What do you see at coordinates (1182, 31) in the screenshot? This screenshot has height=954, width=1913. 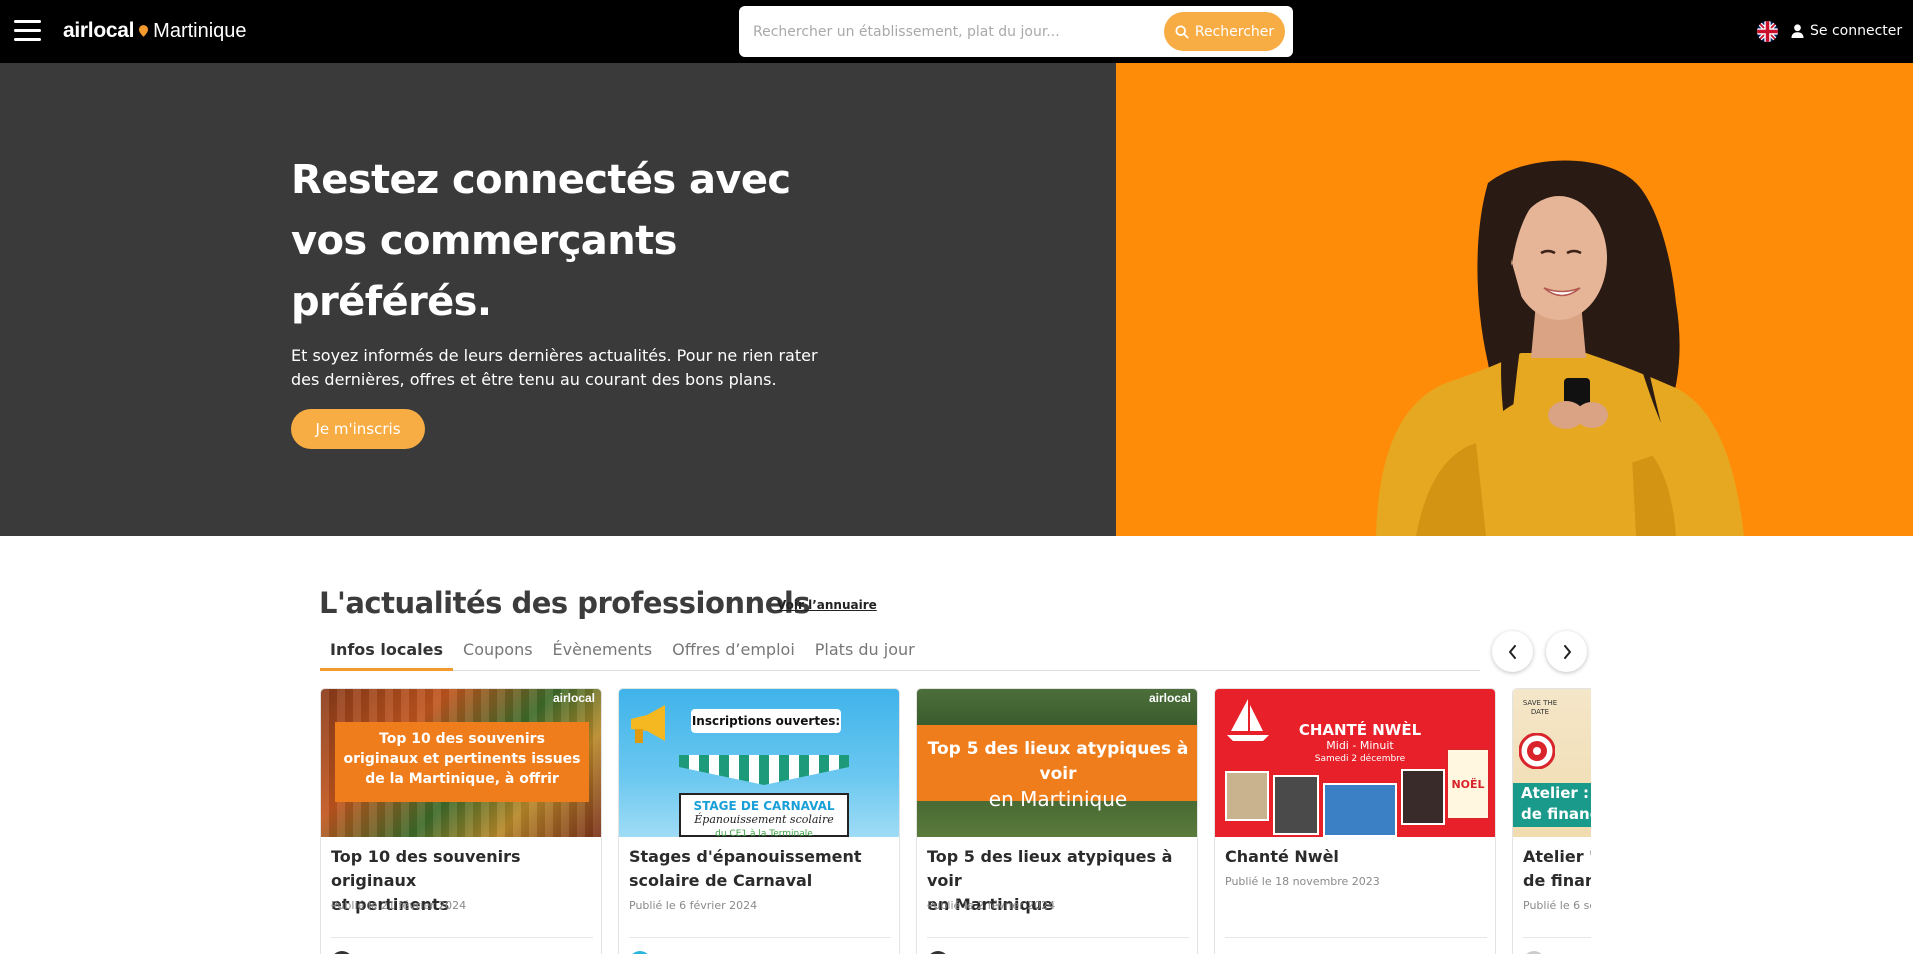 I see `search-icon` at bounding box center [1182, 31].